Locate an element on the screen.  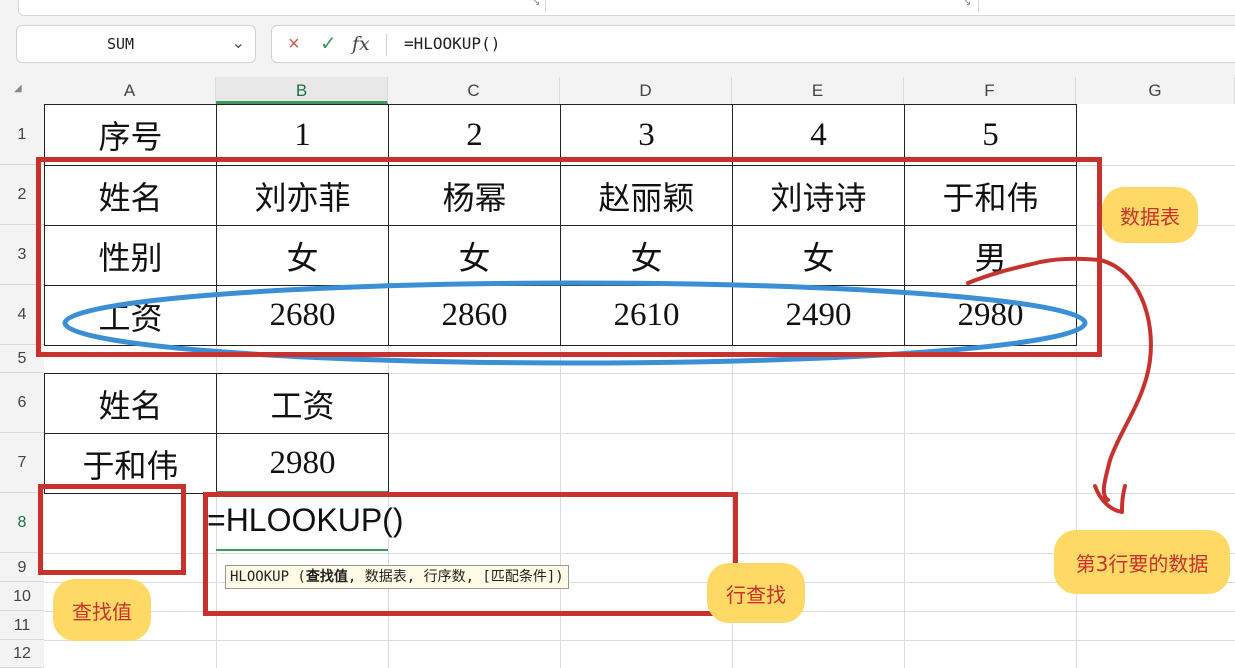
label-lookup-value: 查找值 is located at coordinates (102, 610).